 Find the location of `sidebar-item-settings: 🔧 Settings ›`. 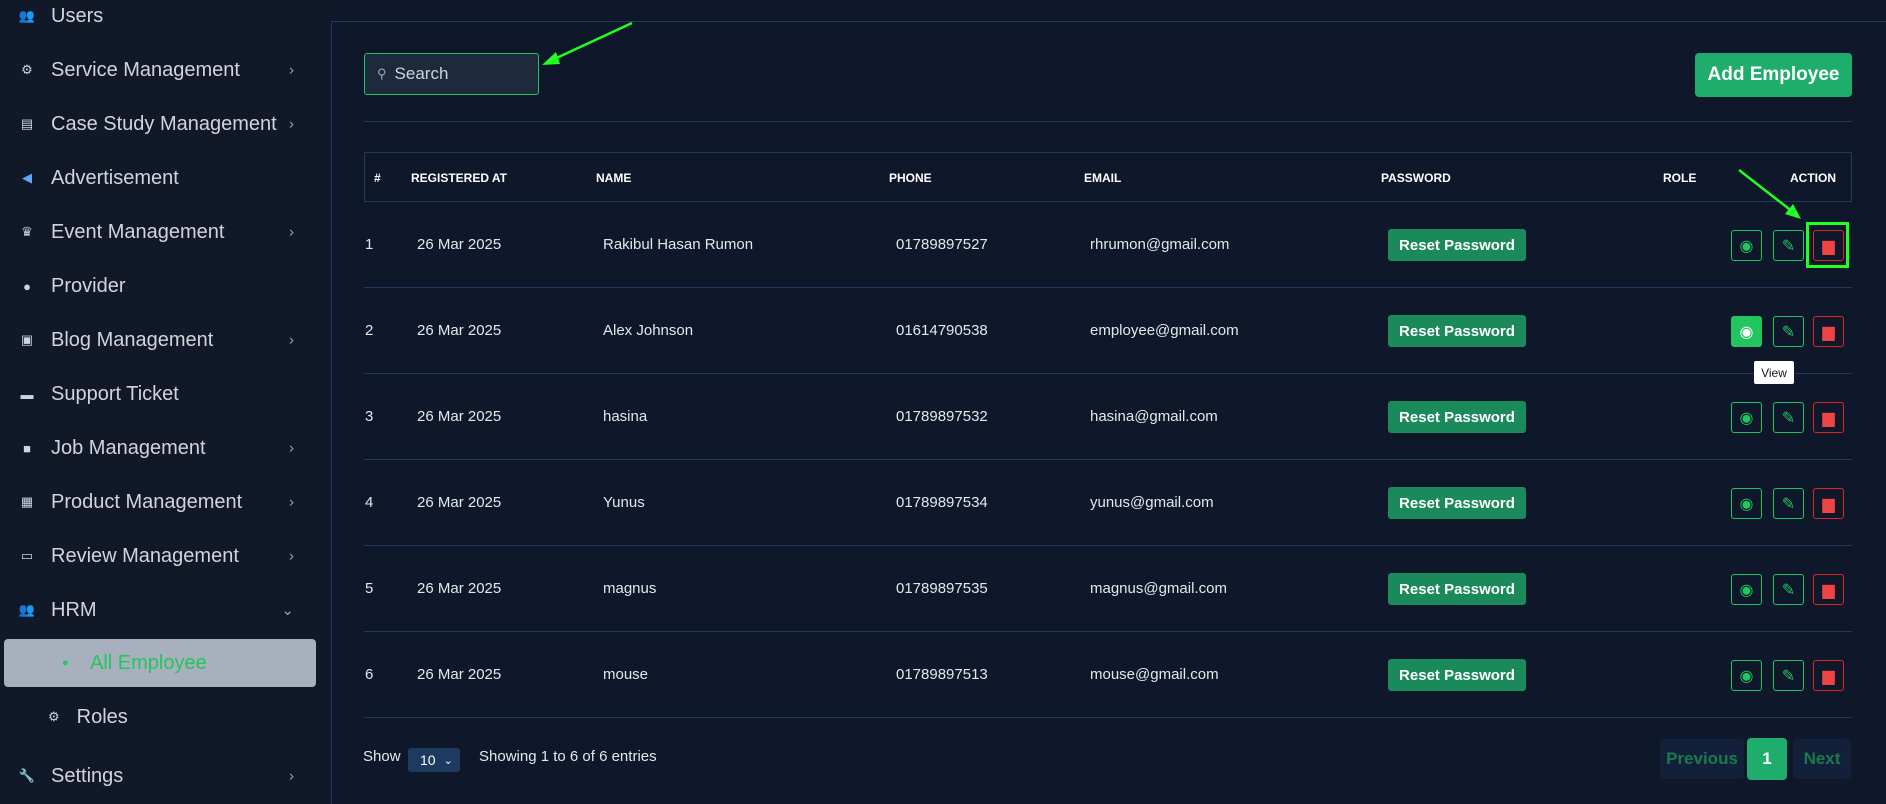

sidebar-item-settings: 🔧 Settings › is located at coordinates (165, 776).